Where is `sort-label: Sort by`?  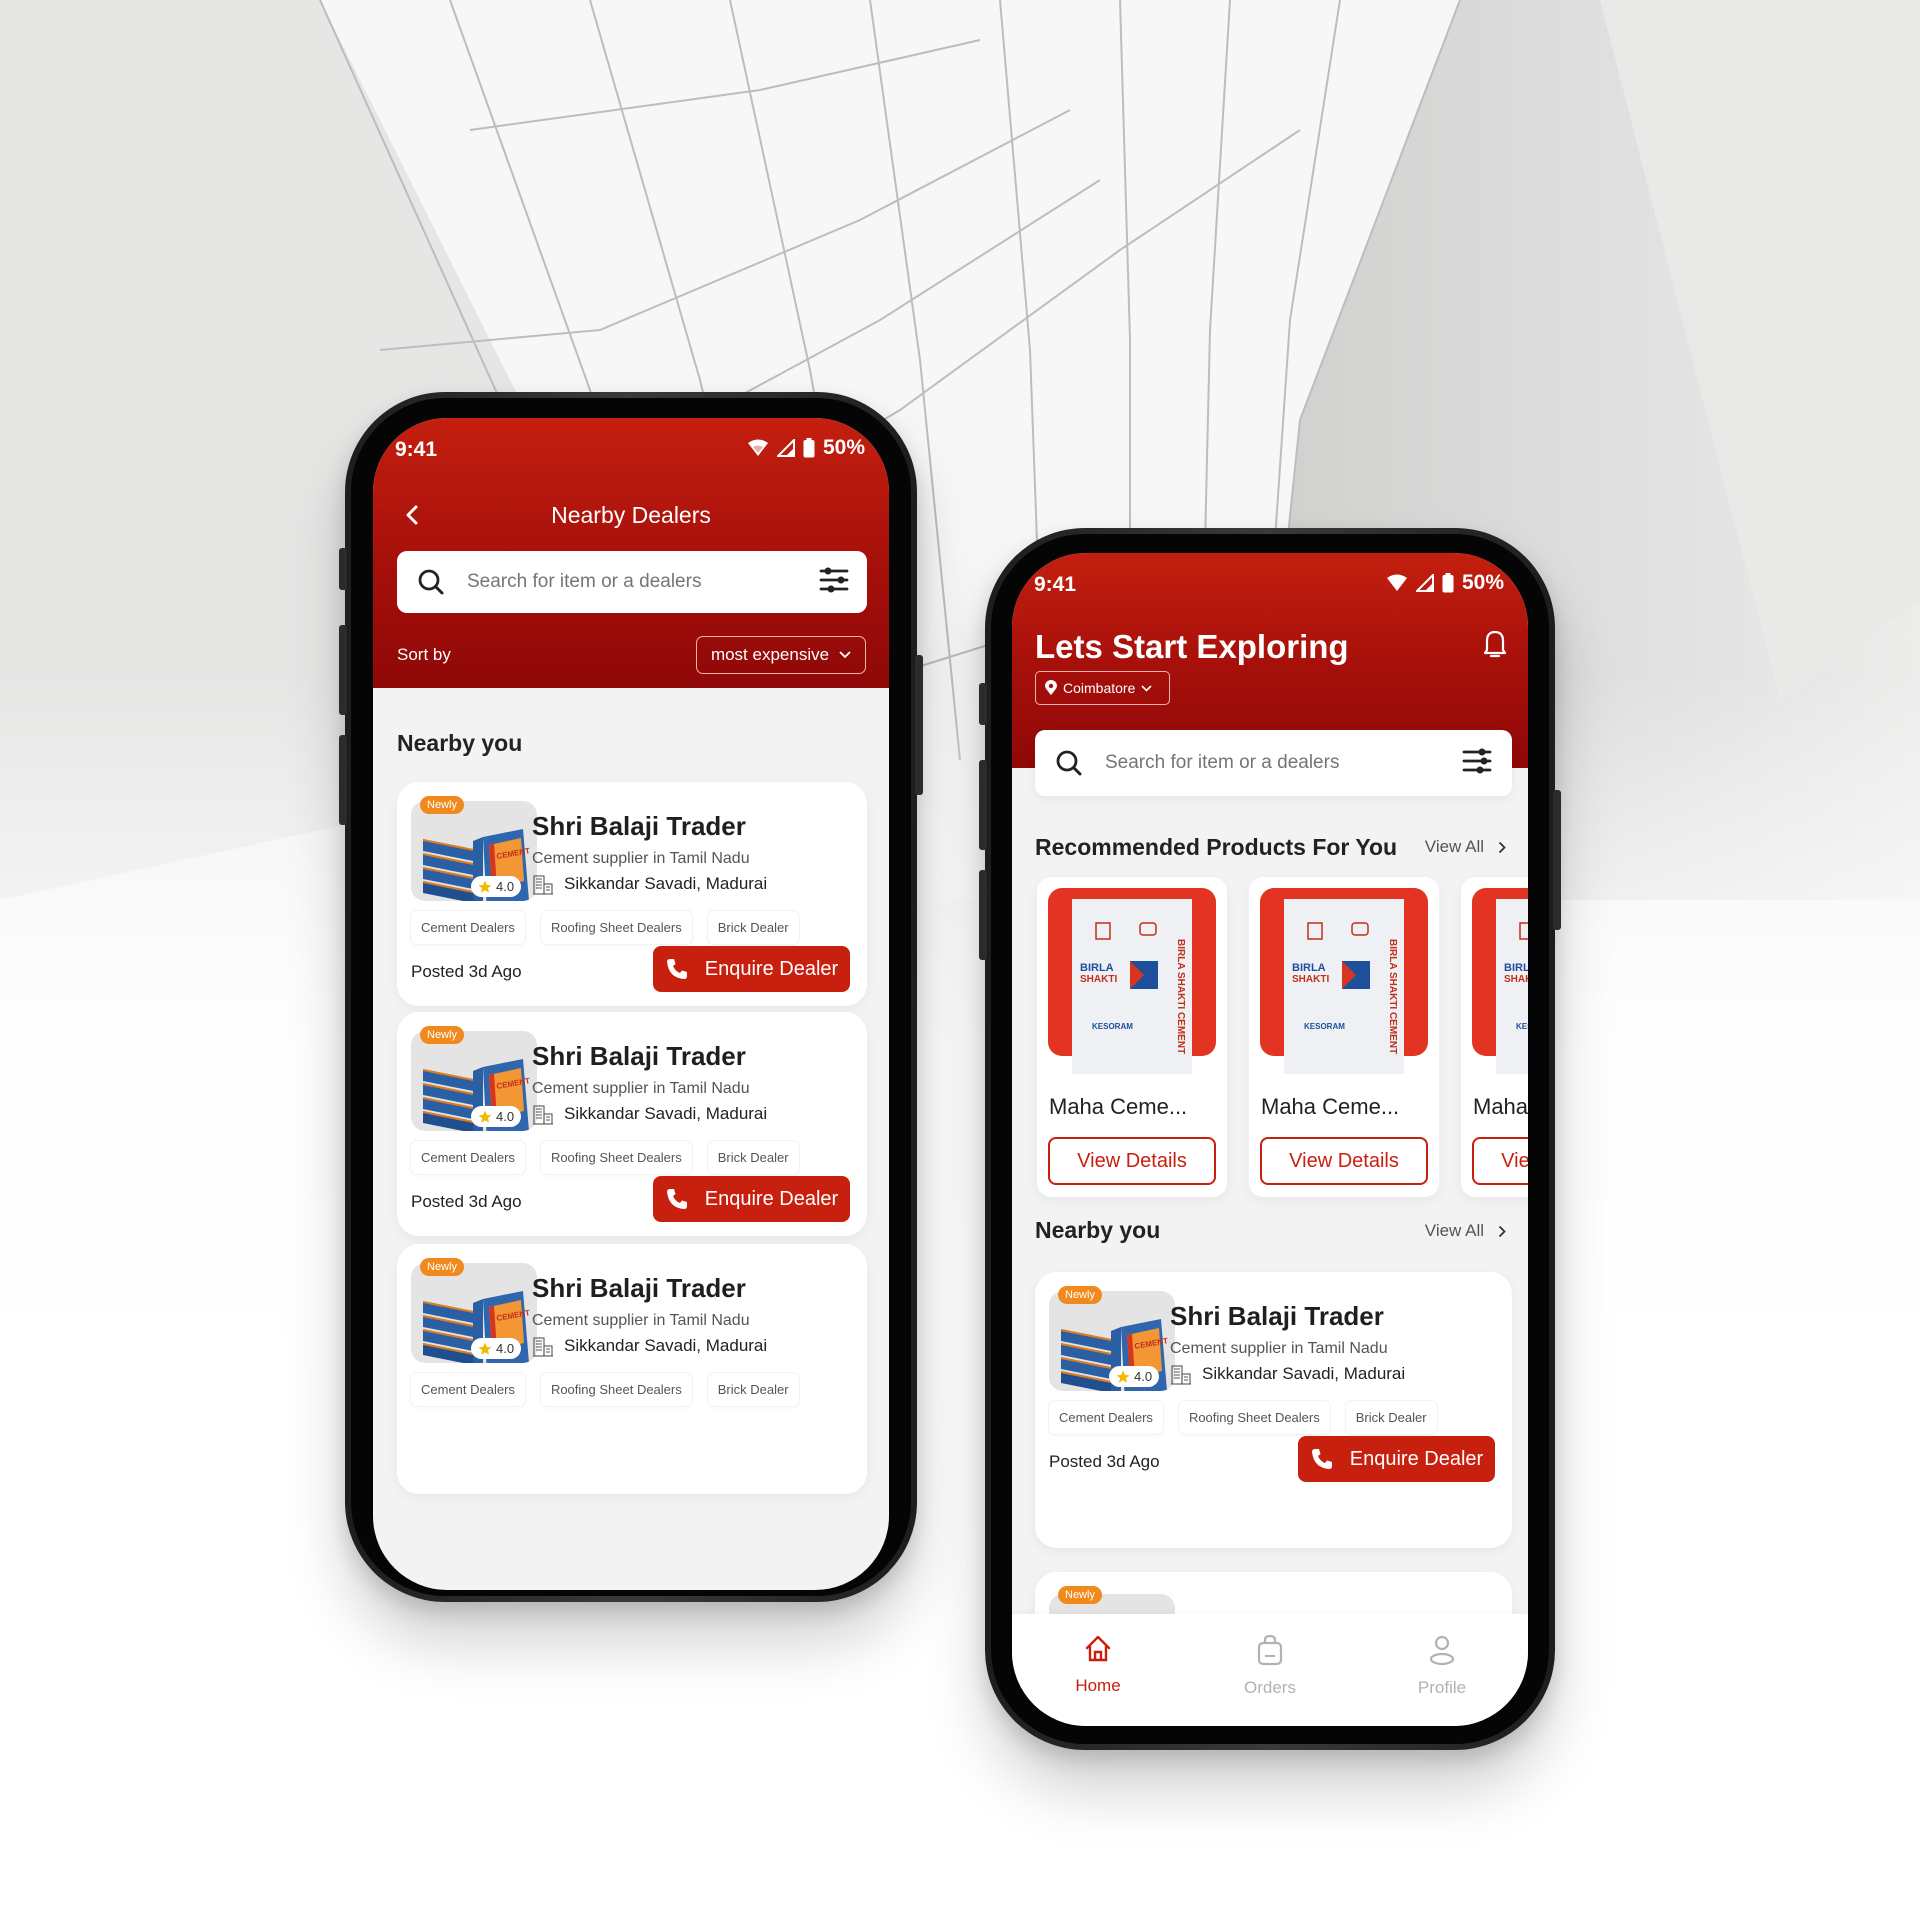 sort-label: Sort by is located at coordinates (424, 654).